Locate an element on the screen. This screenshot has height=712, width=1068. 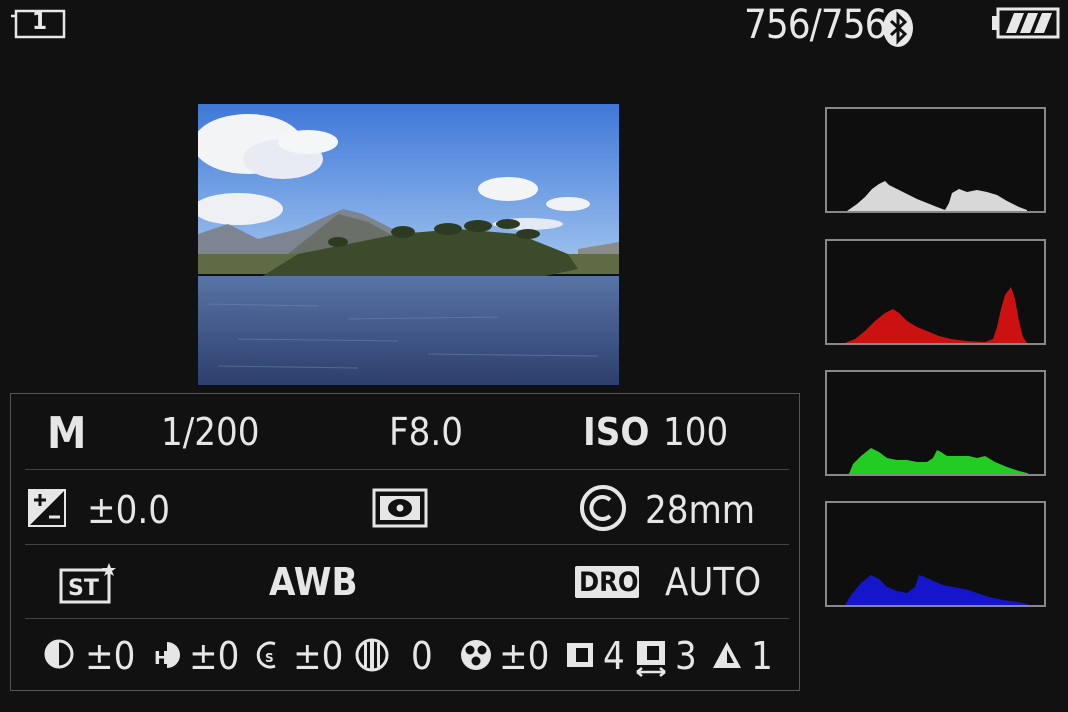
dro-label: DRO is located at coordinates (609, 582).